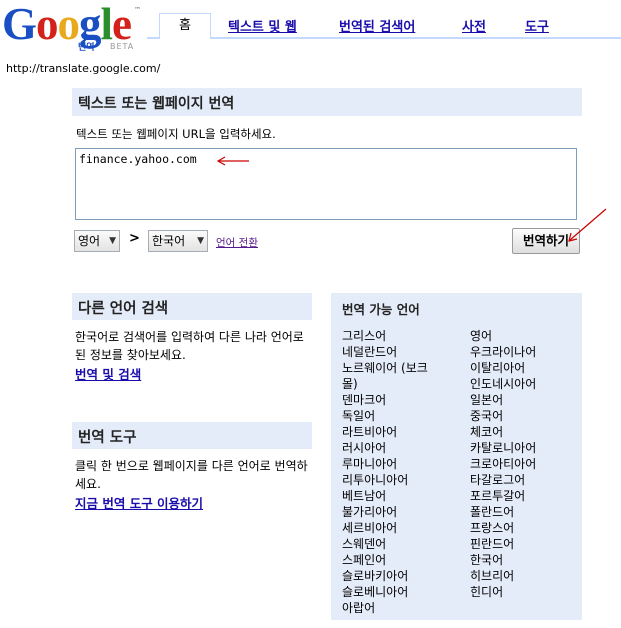 This screenshot has height=628, width=621. What do you see at coordinates (137, 10) in the screenshot?
I see `logo-trademark: ™` at bounding box center [137, 10].